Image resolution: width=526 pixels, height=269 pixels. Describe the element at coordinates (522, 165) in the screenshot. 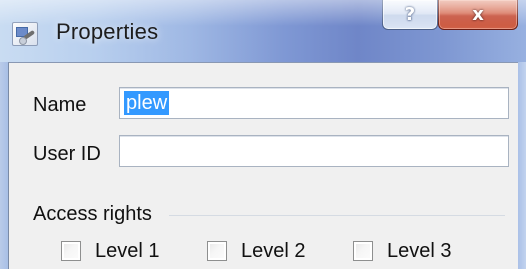

I see `window-frame-right` at that location.